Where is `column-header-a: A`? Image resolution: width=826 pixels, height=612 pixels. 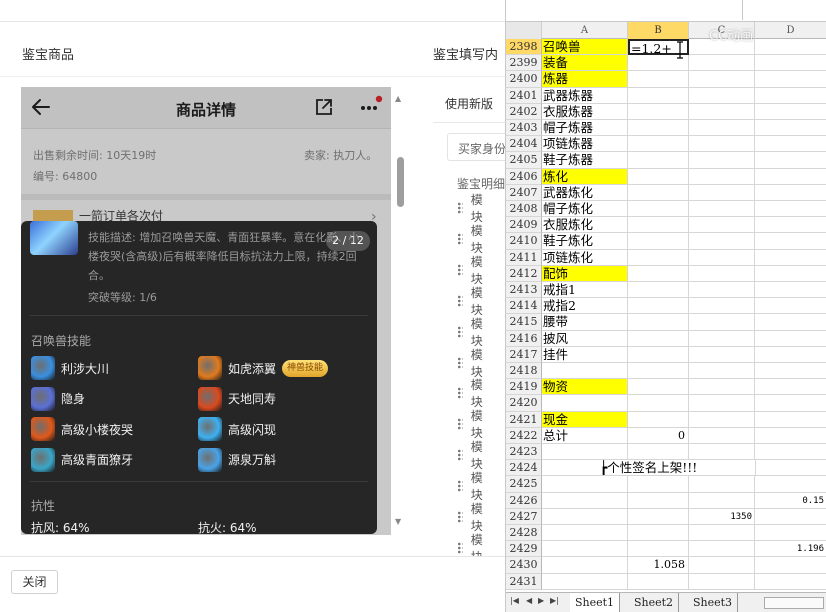 column-header-a: A is located at coordinates (585, 30).